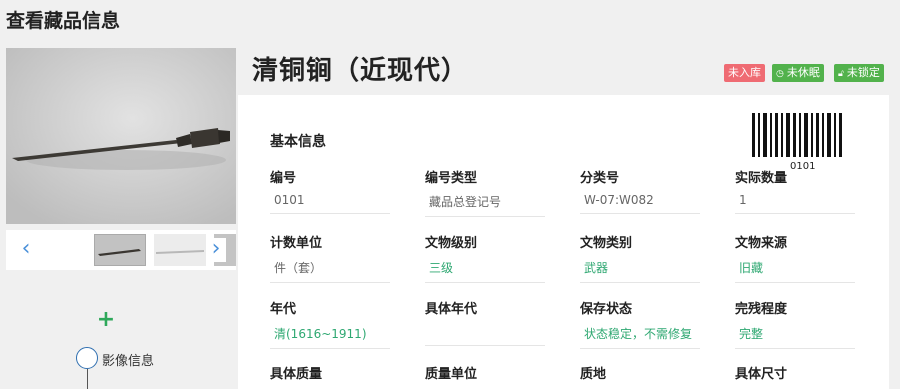 Image resolution: width=900 pixels, height=389 pixels. What do you see at coordinates (761, 309) in the screenshot?
I see `field-label-completeness: 完残程度` at bounding box center [761, 309].